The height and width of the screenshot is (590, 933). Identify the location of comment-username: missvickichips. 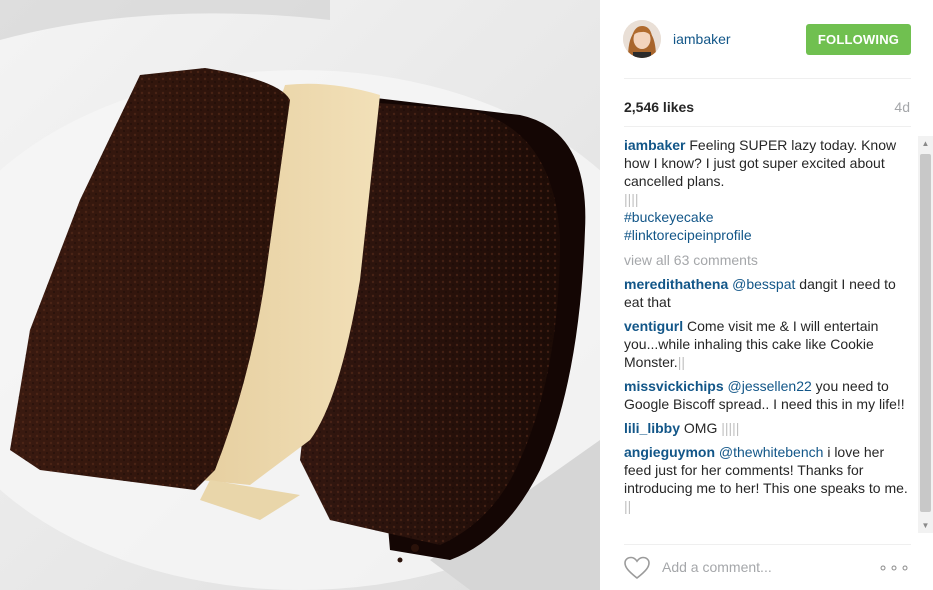
(674, 386).